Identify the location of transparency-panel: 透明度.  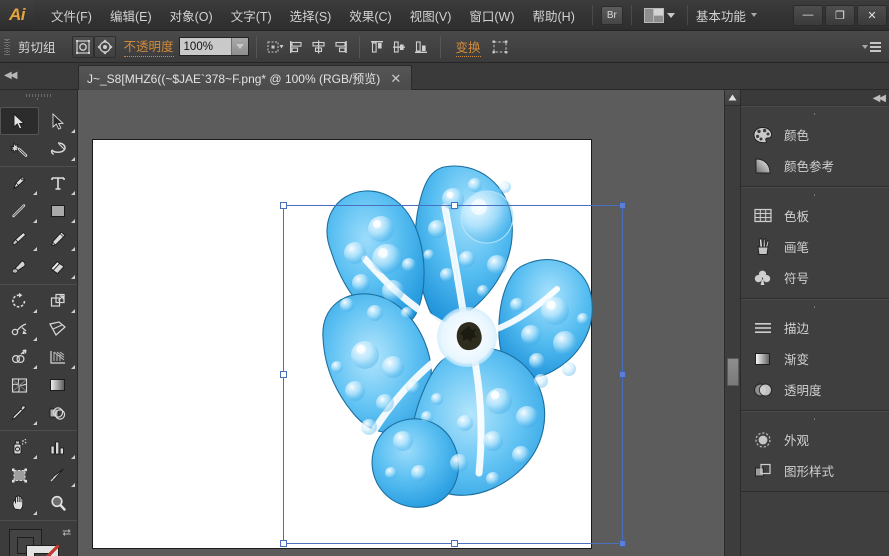
(815, 389).